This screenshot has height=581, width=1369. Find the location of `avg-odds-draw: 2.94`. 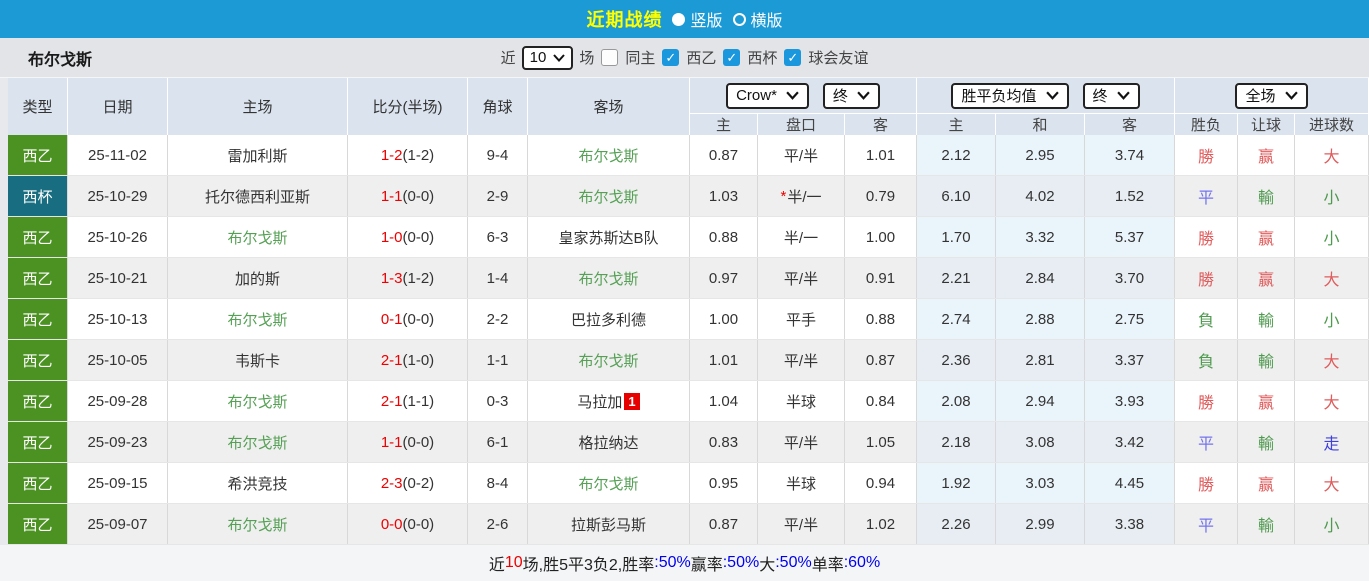

avg-odds-draw: 2.94 is located at coordinates (1040, 401).